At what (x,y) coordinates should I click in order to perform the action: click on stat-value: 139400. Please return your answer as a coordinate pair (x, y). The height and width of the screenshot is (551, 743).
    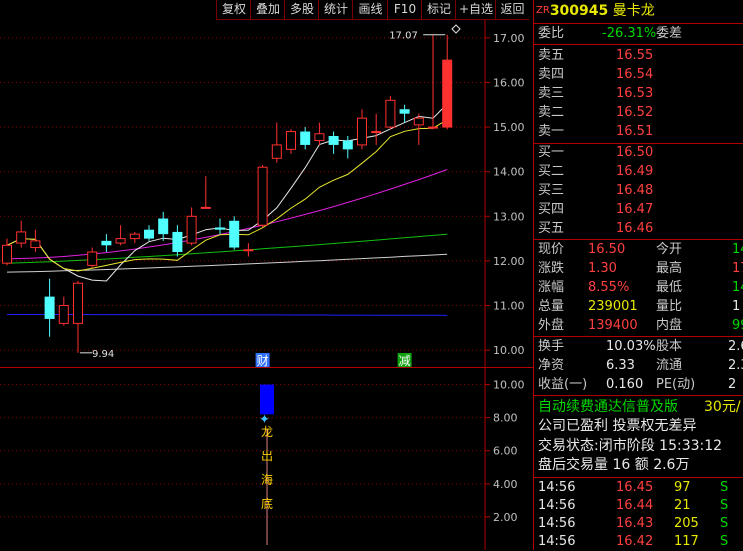
    Looking at the image, I should click on (613, 325).